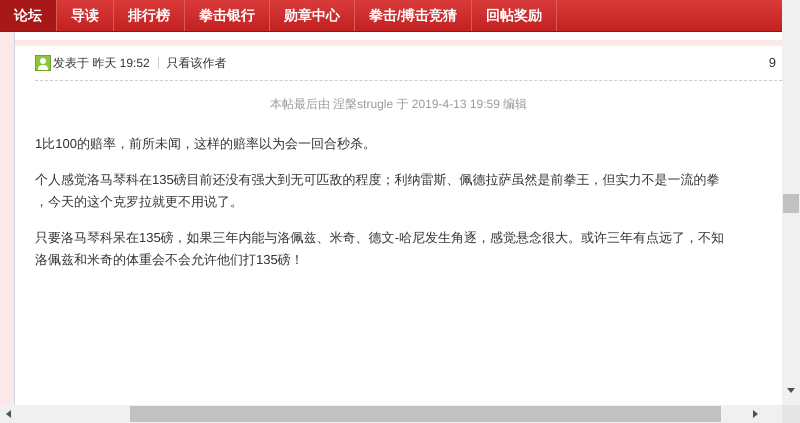  Describe the element at coordinates (205, 144) in the screenshot. I see `post-text-line: 1比100的赔率，前所未闻，这样的赔率以为会一回合秒杀。` at that location.